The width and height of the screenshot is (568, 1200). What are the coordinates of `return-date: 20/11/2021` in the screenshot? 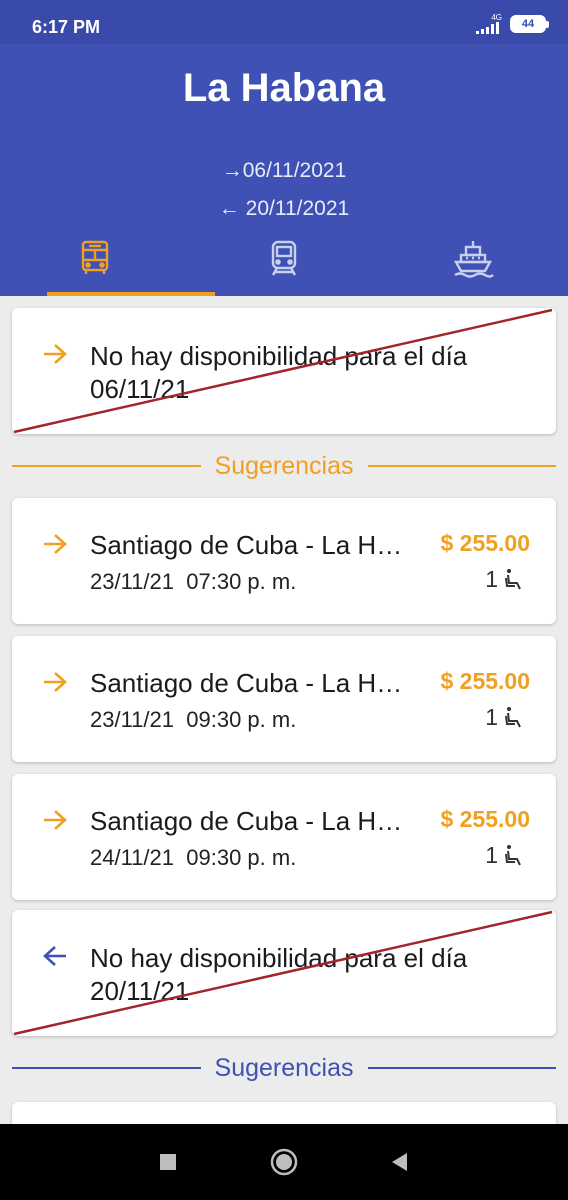 It's located at (297, 208).